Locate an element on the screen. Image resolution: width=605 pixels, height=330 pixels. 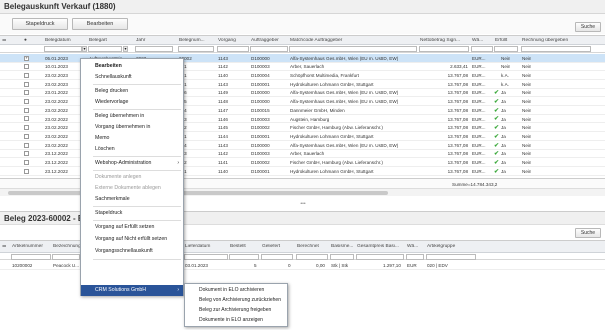
menu-item-erfuellt-setzen: Vorgang auf Erfüllt setzen is located at coordinates (132, 227).